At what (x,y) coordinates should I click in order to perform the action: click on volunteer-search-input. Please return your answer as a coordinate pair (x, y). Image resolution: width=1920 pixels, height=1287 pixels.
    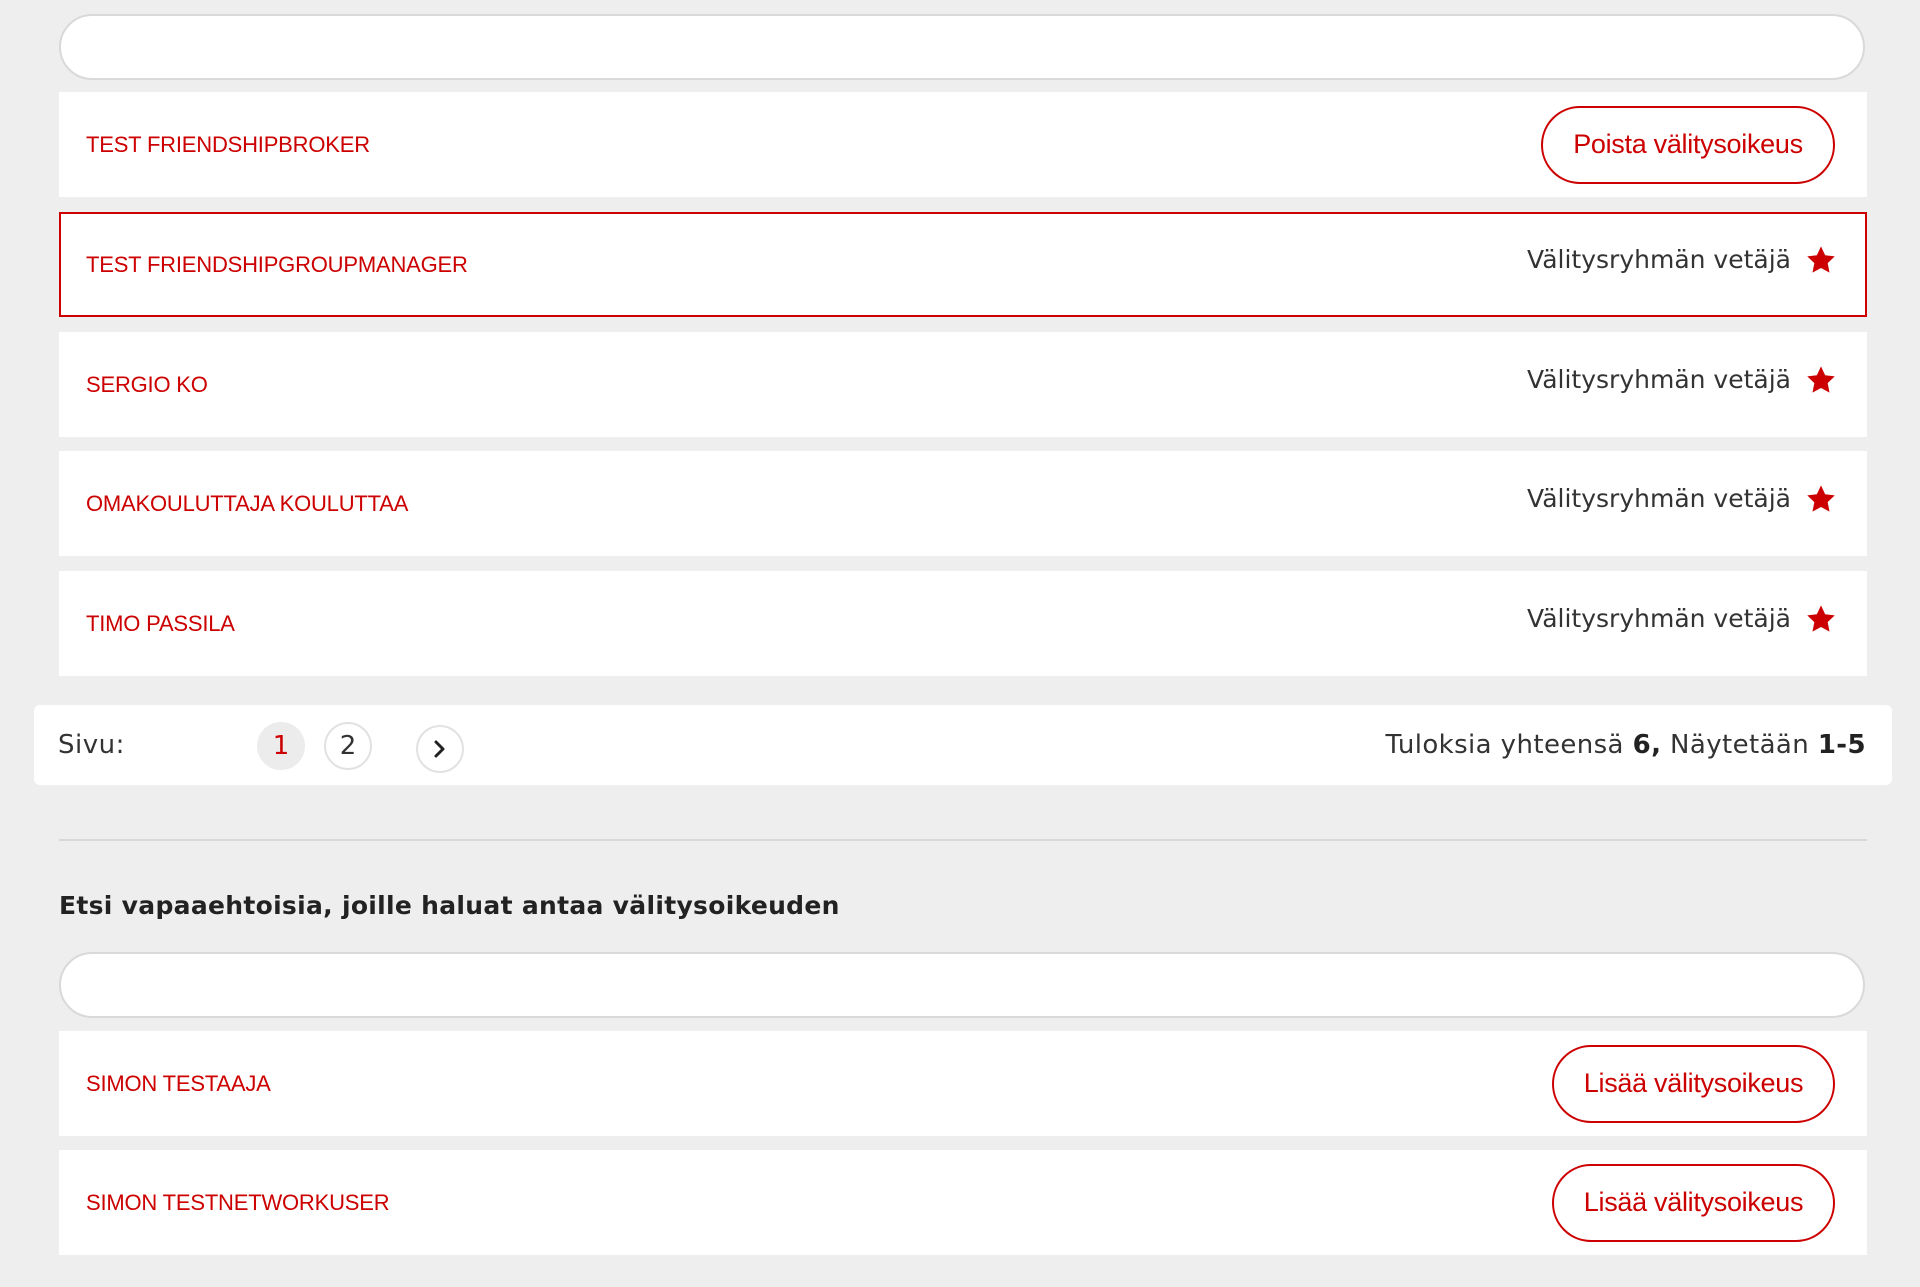
    Looking at the image, I should click on (962, 985).